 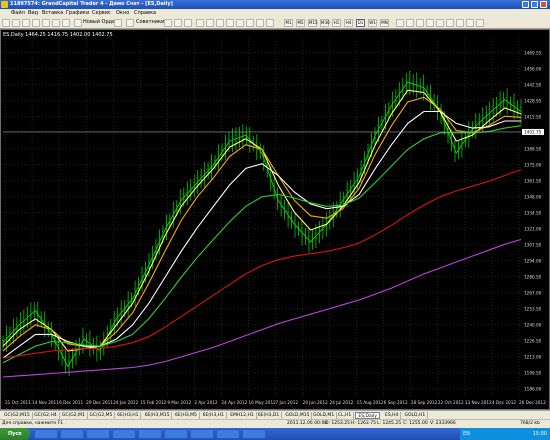 I want to click on candles-button, so click(x=178, y=23).